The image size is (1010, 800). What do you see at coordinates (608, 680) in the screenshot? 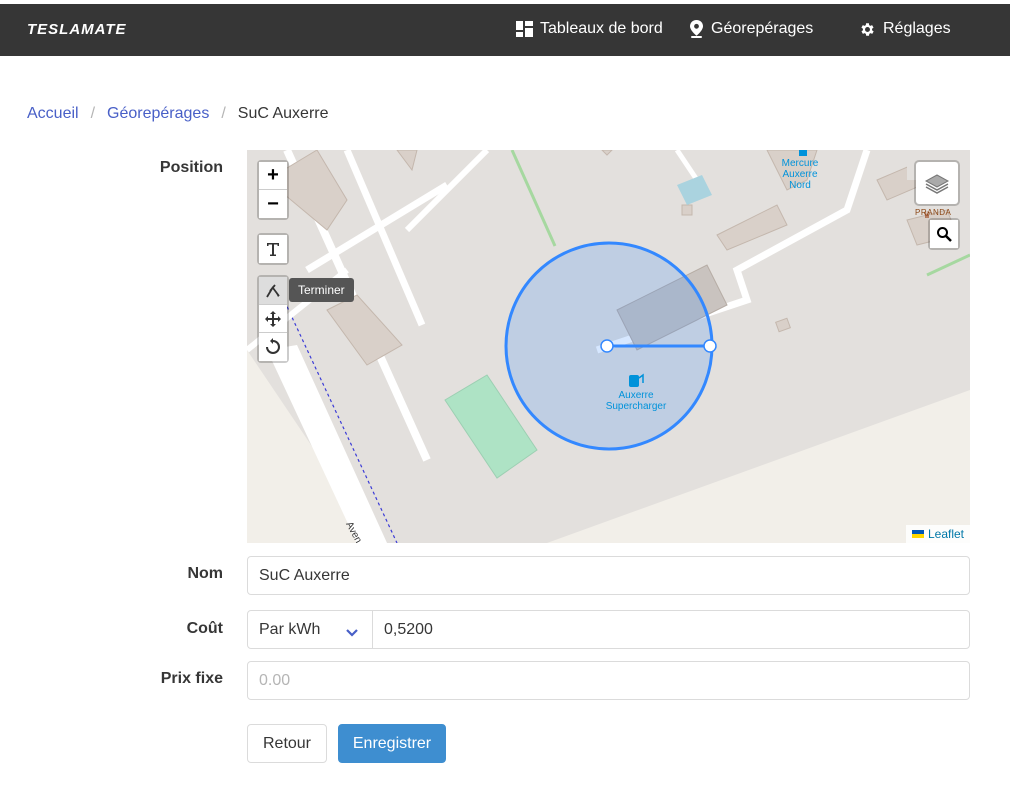
I see `fixed-price-input: 0.00` at bounding box center [608, 680].